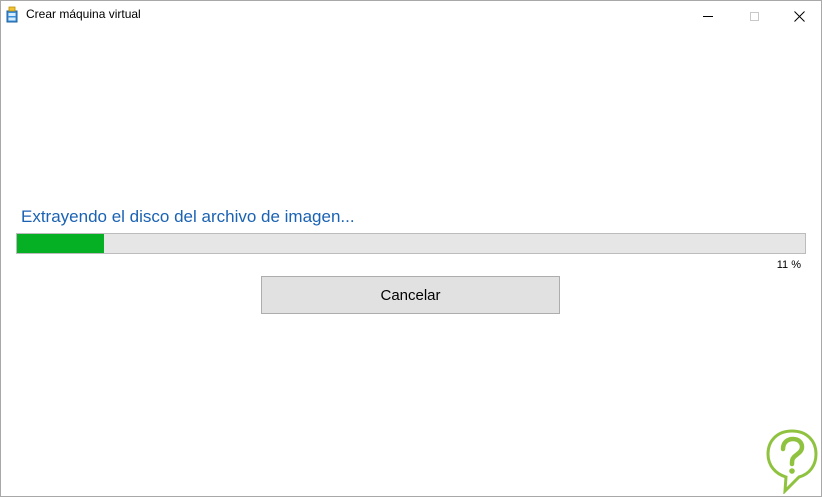  Describe the element at coordinates (792, 461) in the screenshot. I see `question-mark-logo-icon` at that location.